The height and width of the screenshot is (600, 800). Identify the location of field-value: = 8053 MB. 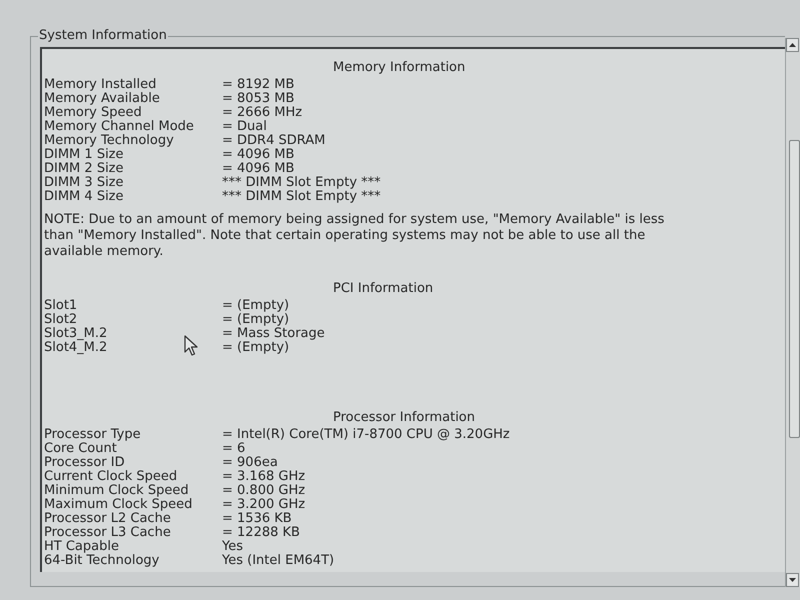
(258, 99).